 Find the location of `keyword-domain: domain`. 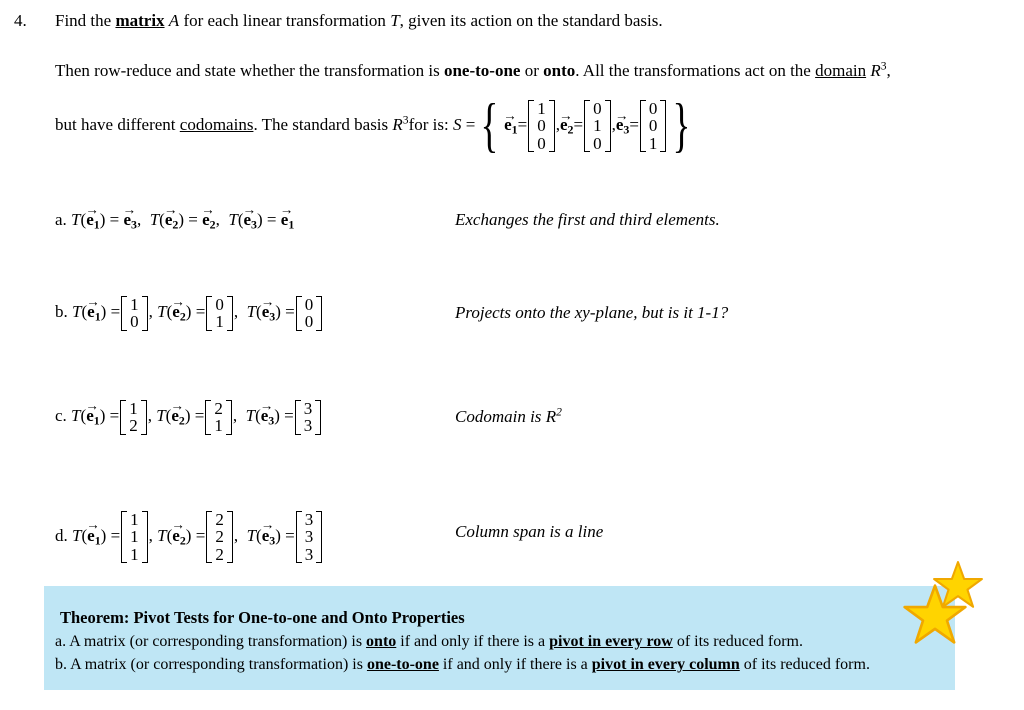

keyword-domain: domain is located at coordinates (841, 70).